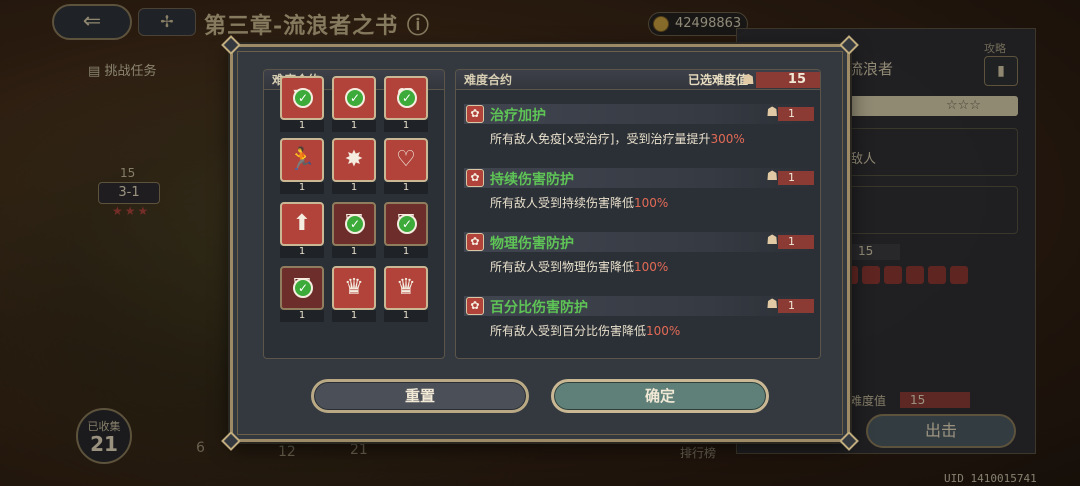 The width and height of the screenshot is (1080, 486). I want to click on contract-grid-panel: 难度合约 ▼✓1⊘✓1♥✓1🏃1✸1♡1⬆1⛉✓1⛉✓1⛉✓1♛1♛1, so click(354, 214).